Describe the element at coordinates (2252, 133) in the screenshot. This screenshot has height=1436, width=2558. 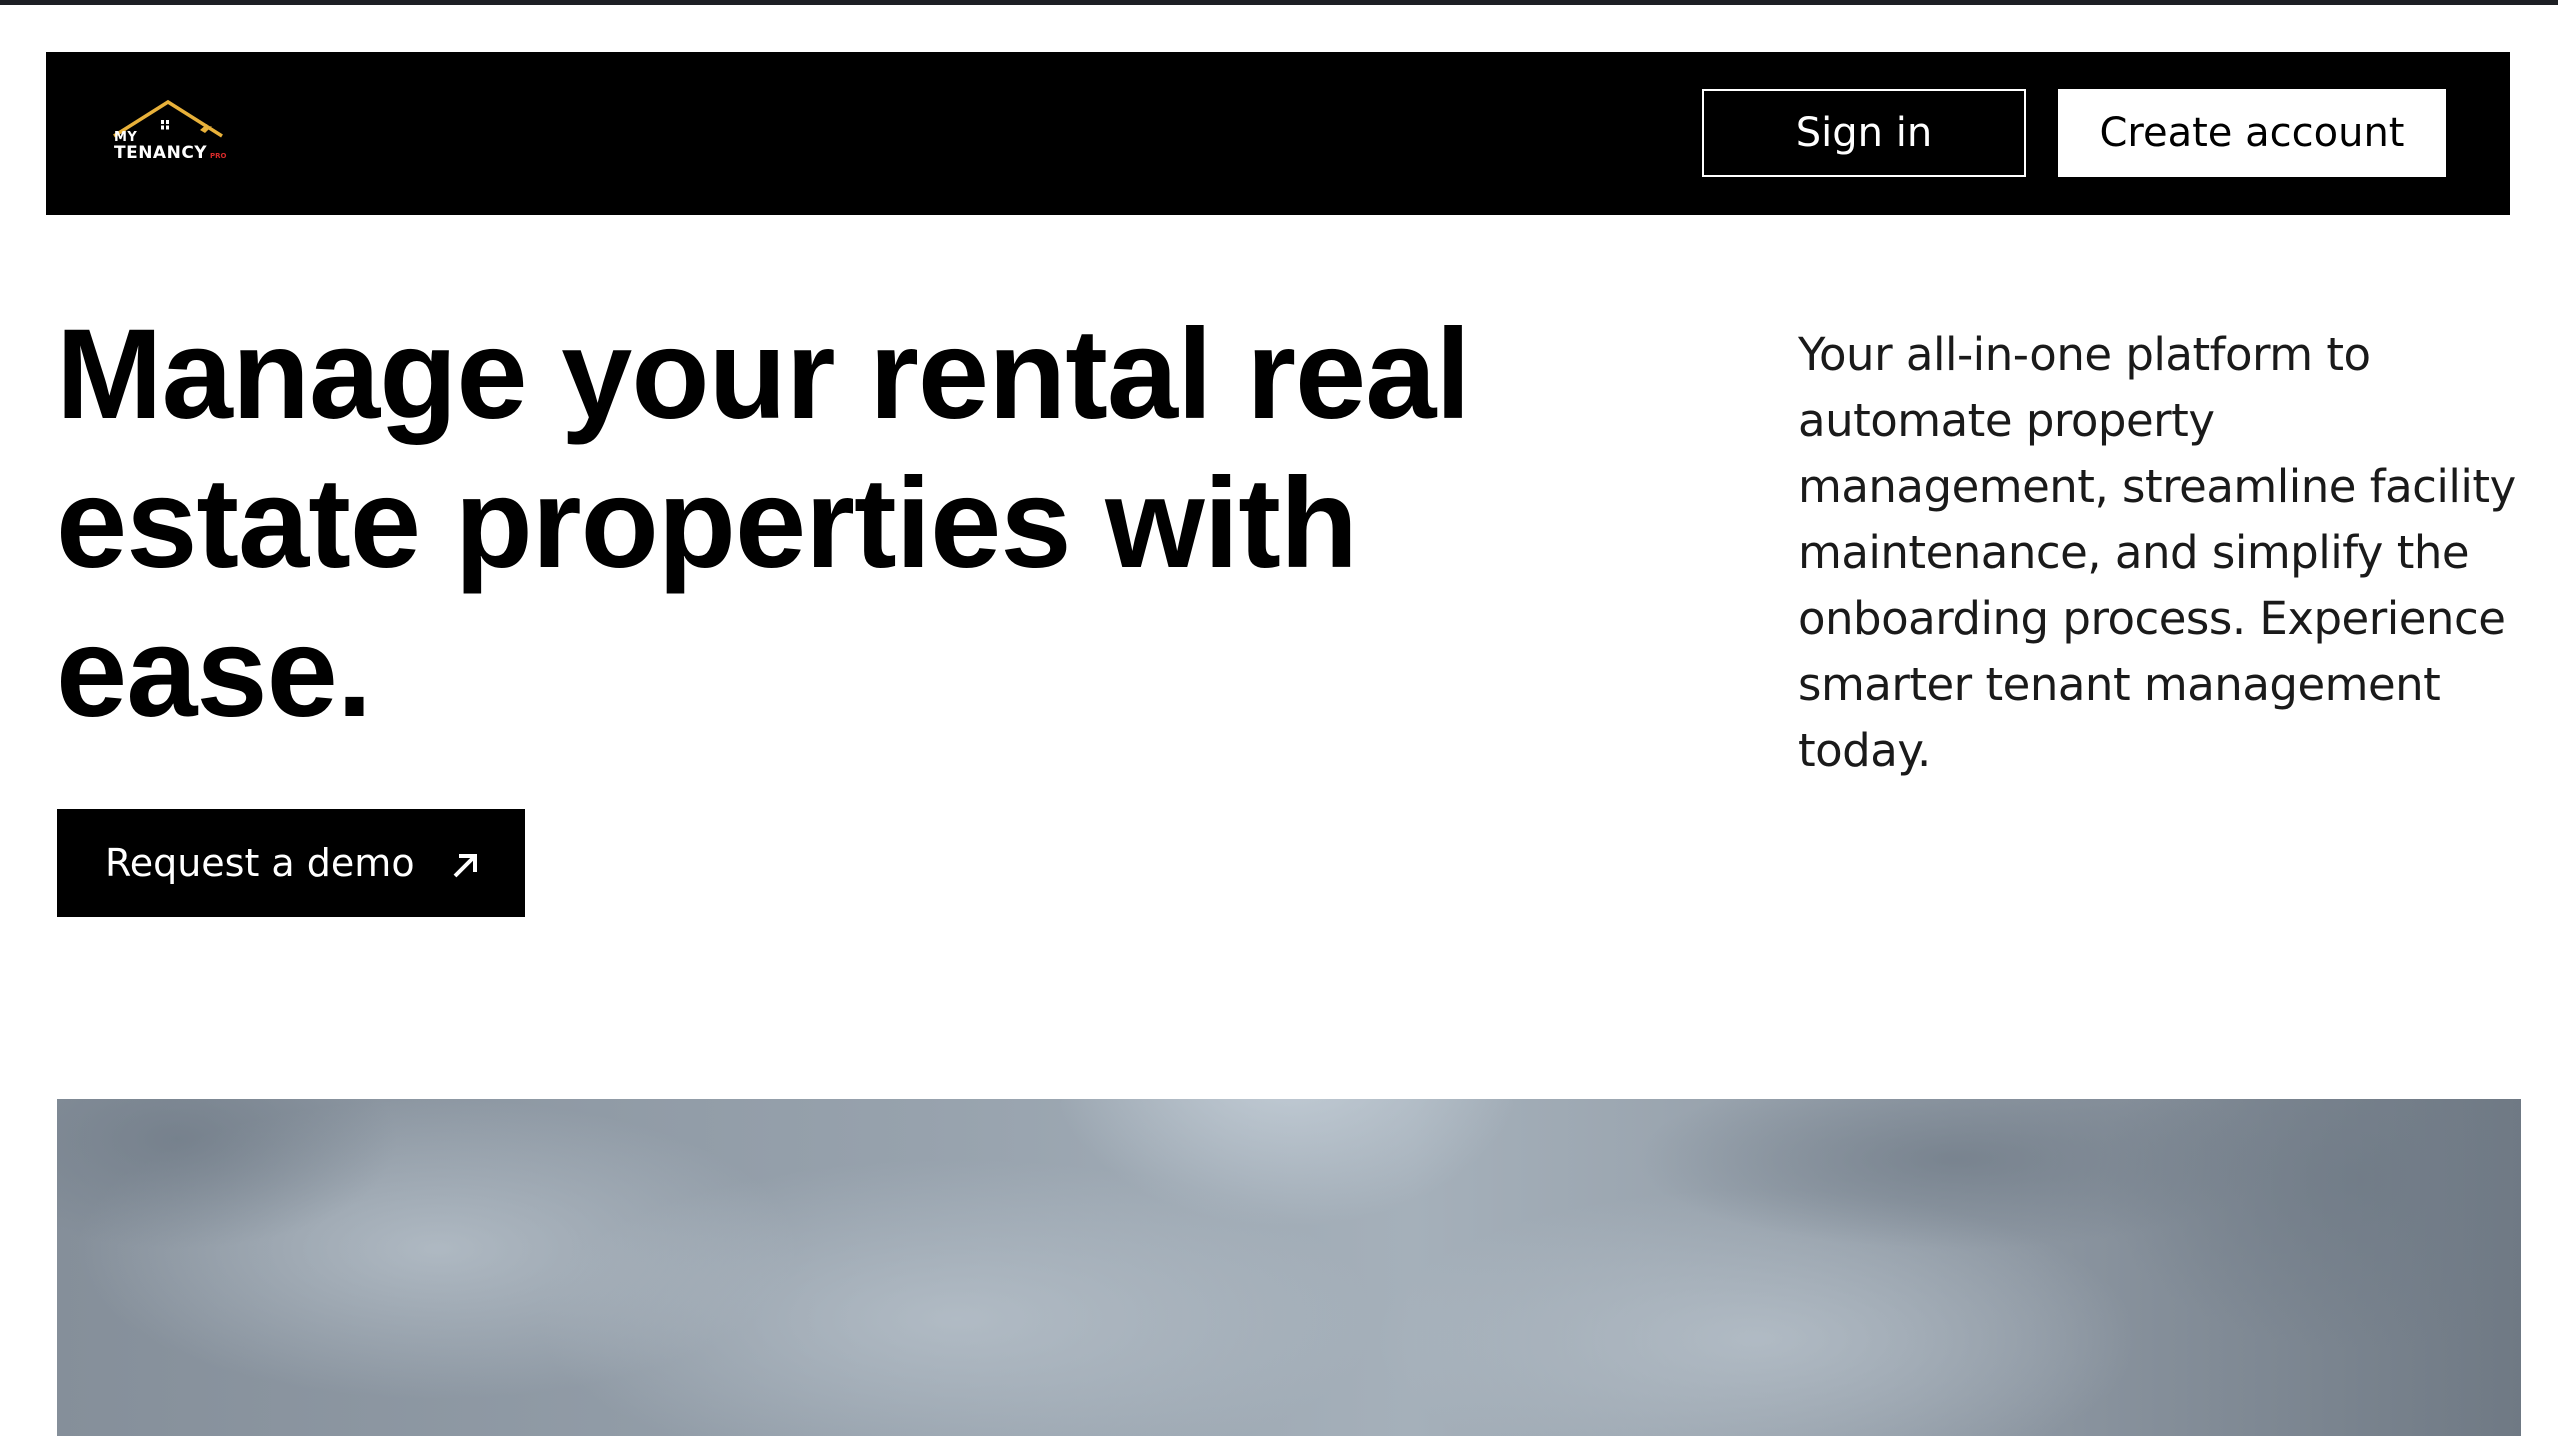
I see `create-account-button: Create account` at that location.